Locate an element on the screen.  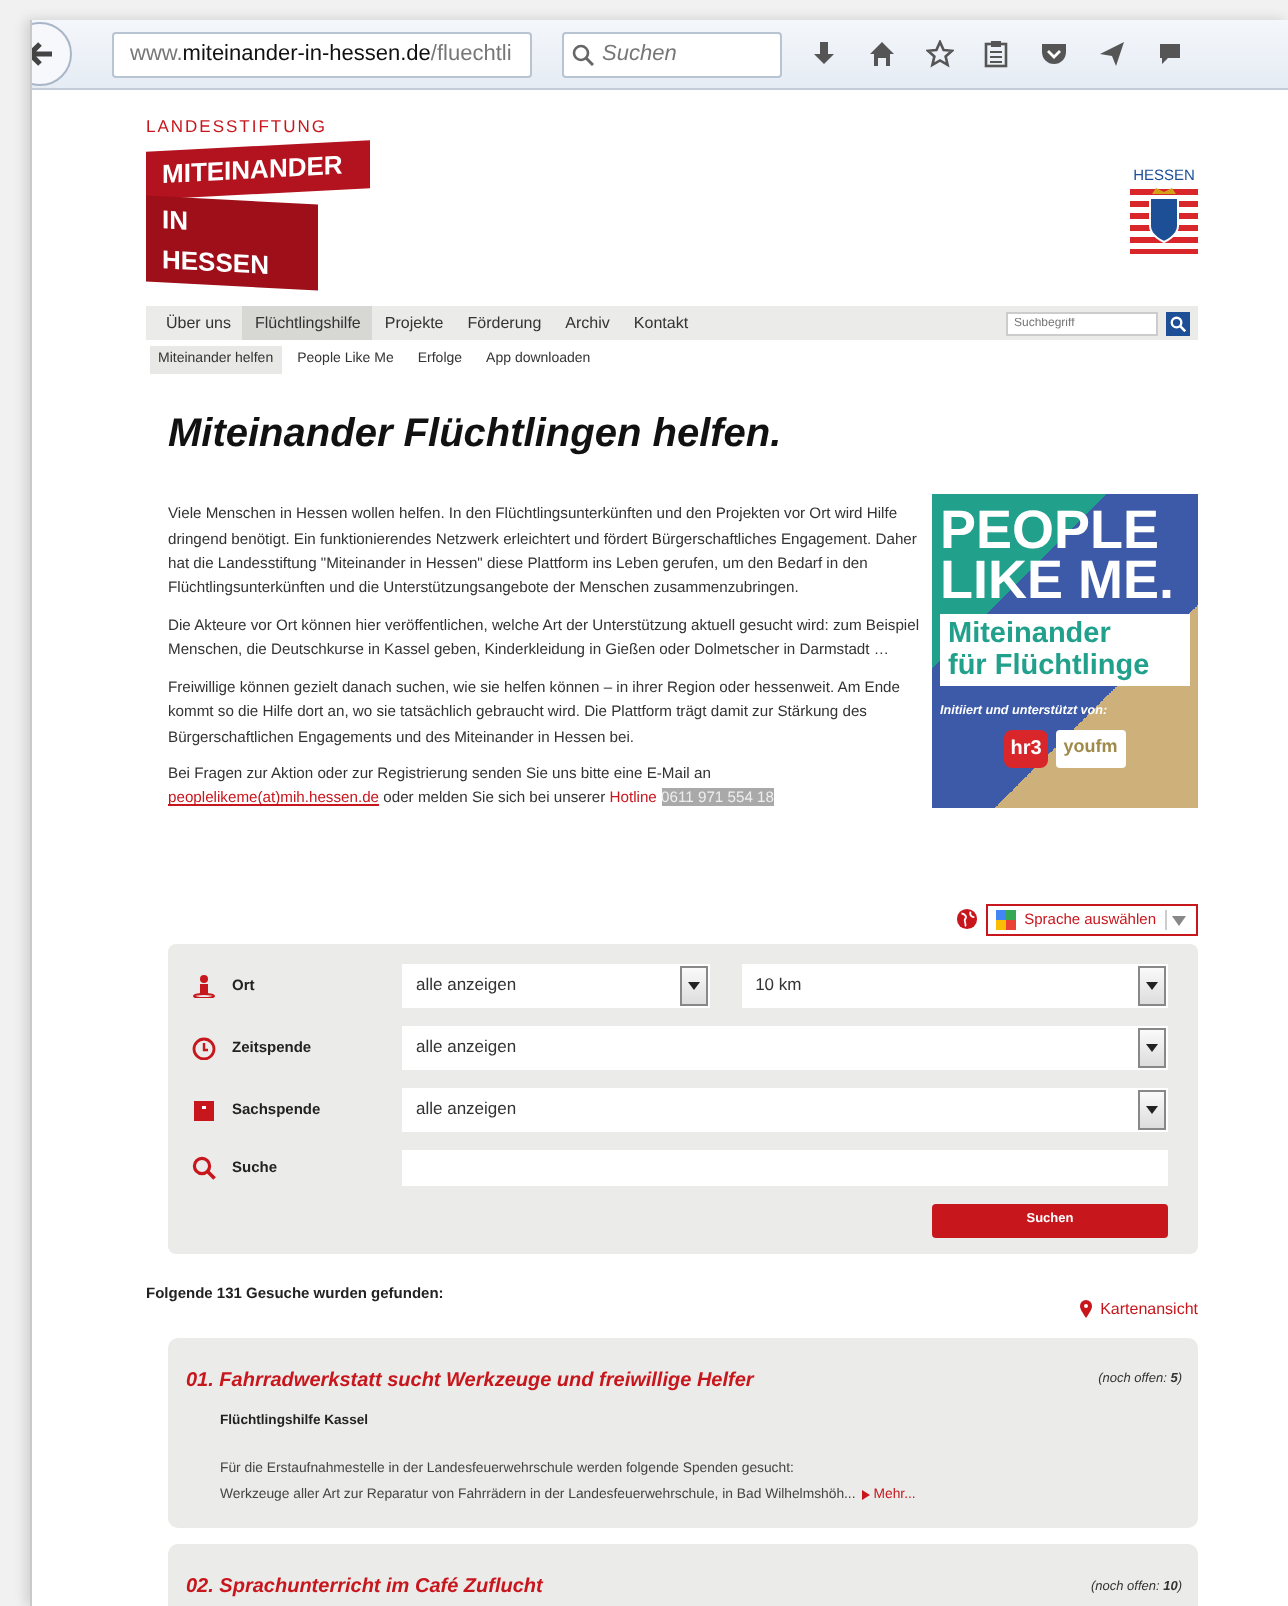
pin-person-icon is located at coordinates (204, 985).